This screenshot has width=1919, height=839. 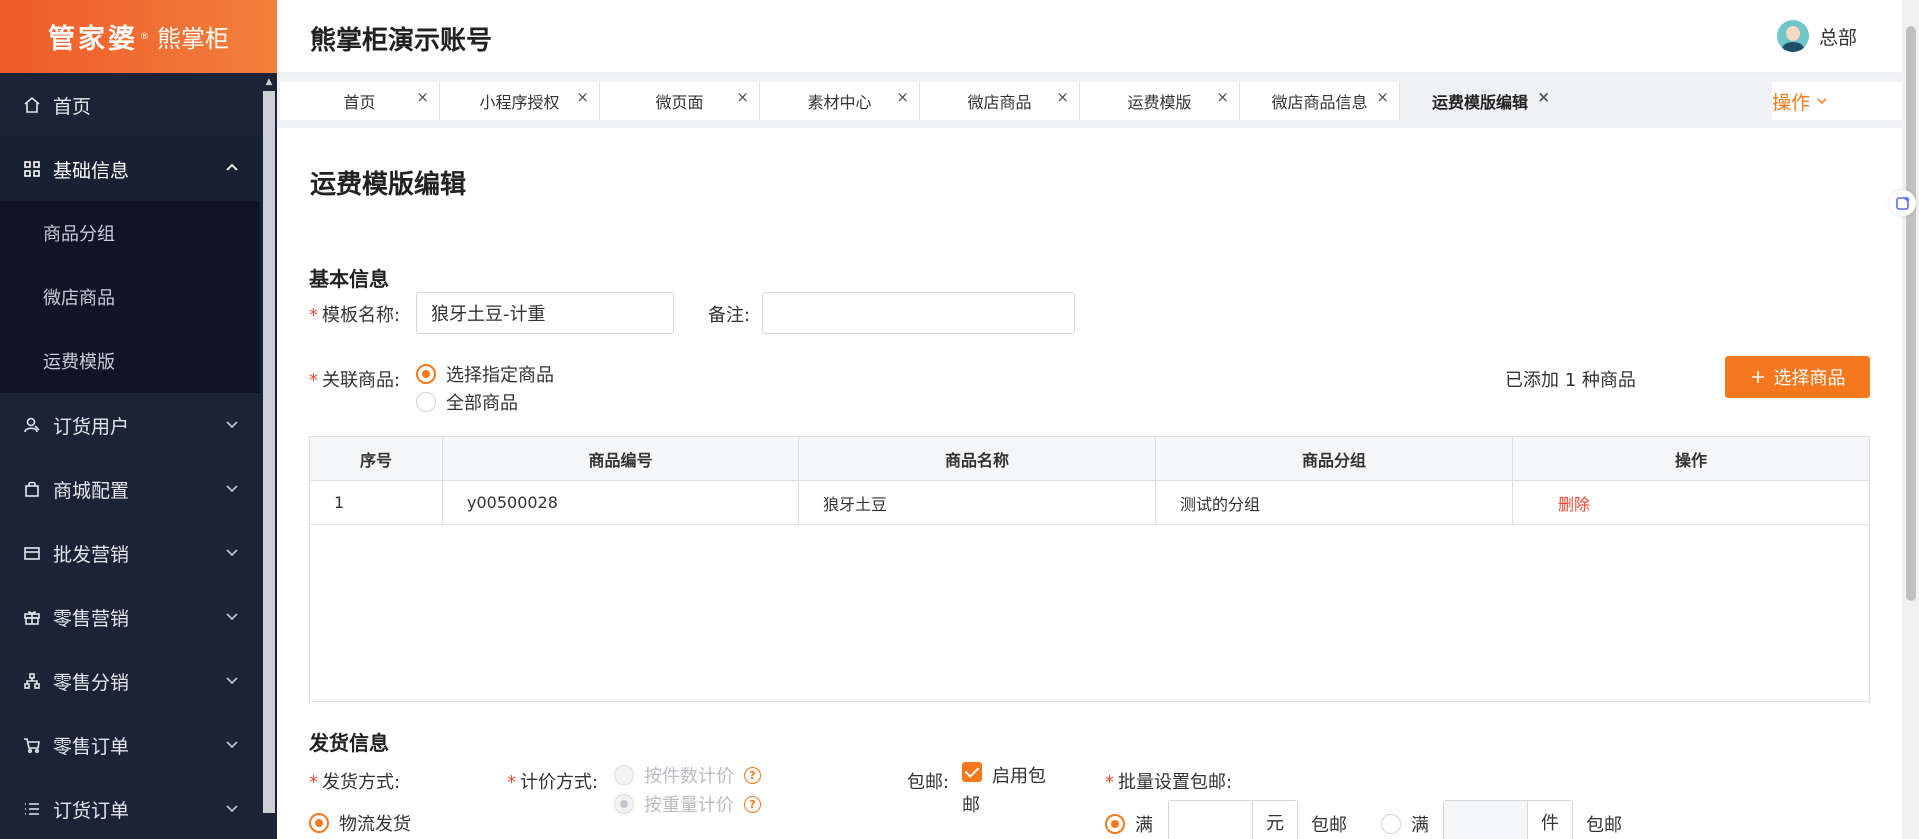 I want to click on radio-free-by-amount: 满, so click(x=1129, y=824).